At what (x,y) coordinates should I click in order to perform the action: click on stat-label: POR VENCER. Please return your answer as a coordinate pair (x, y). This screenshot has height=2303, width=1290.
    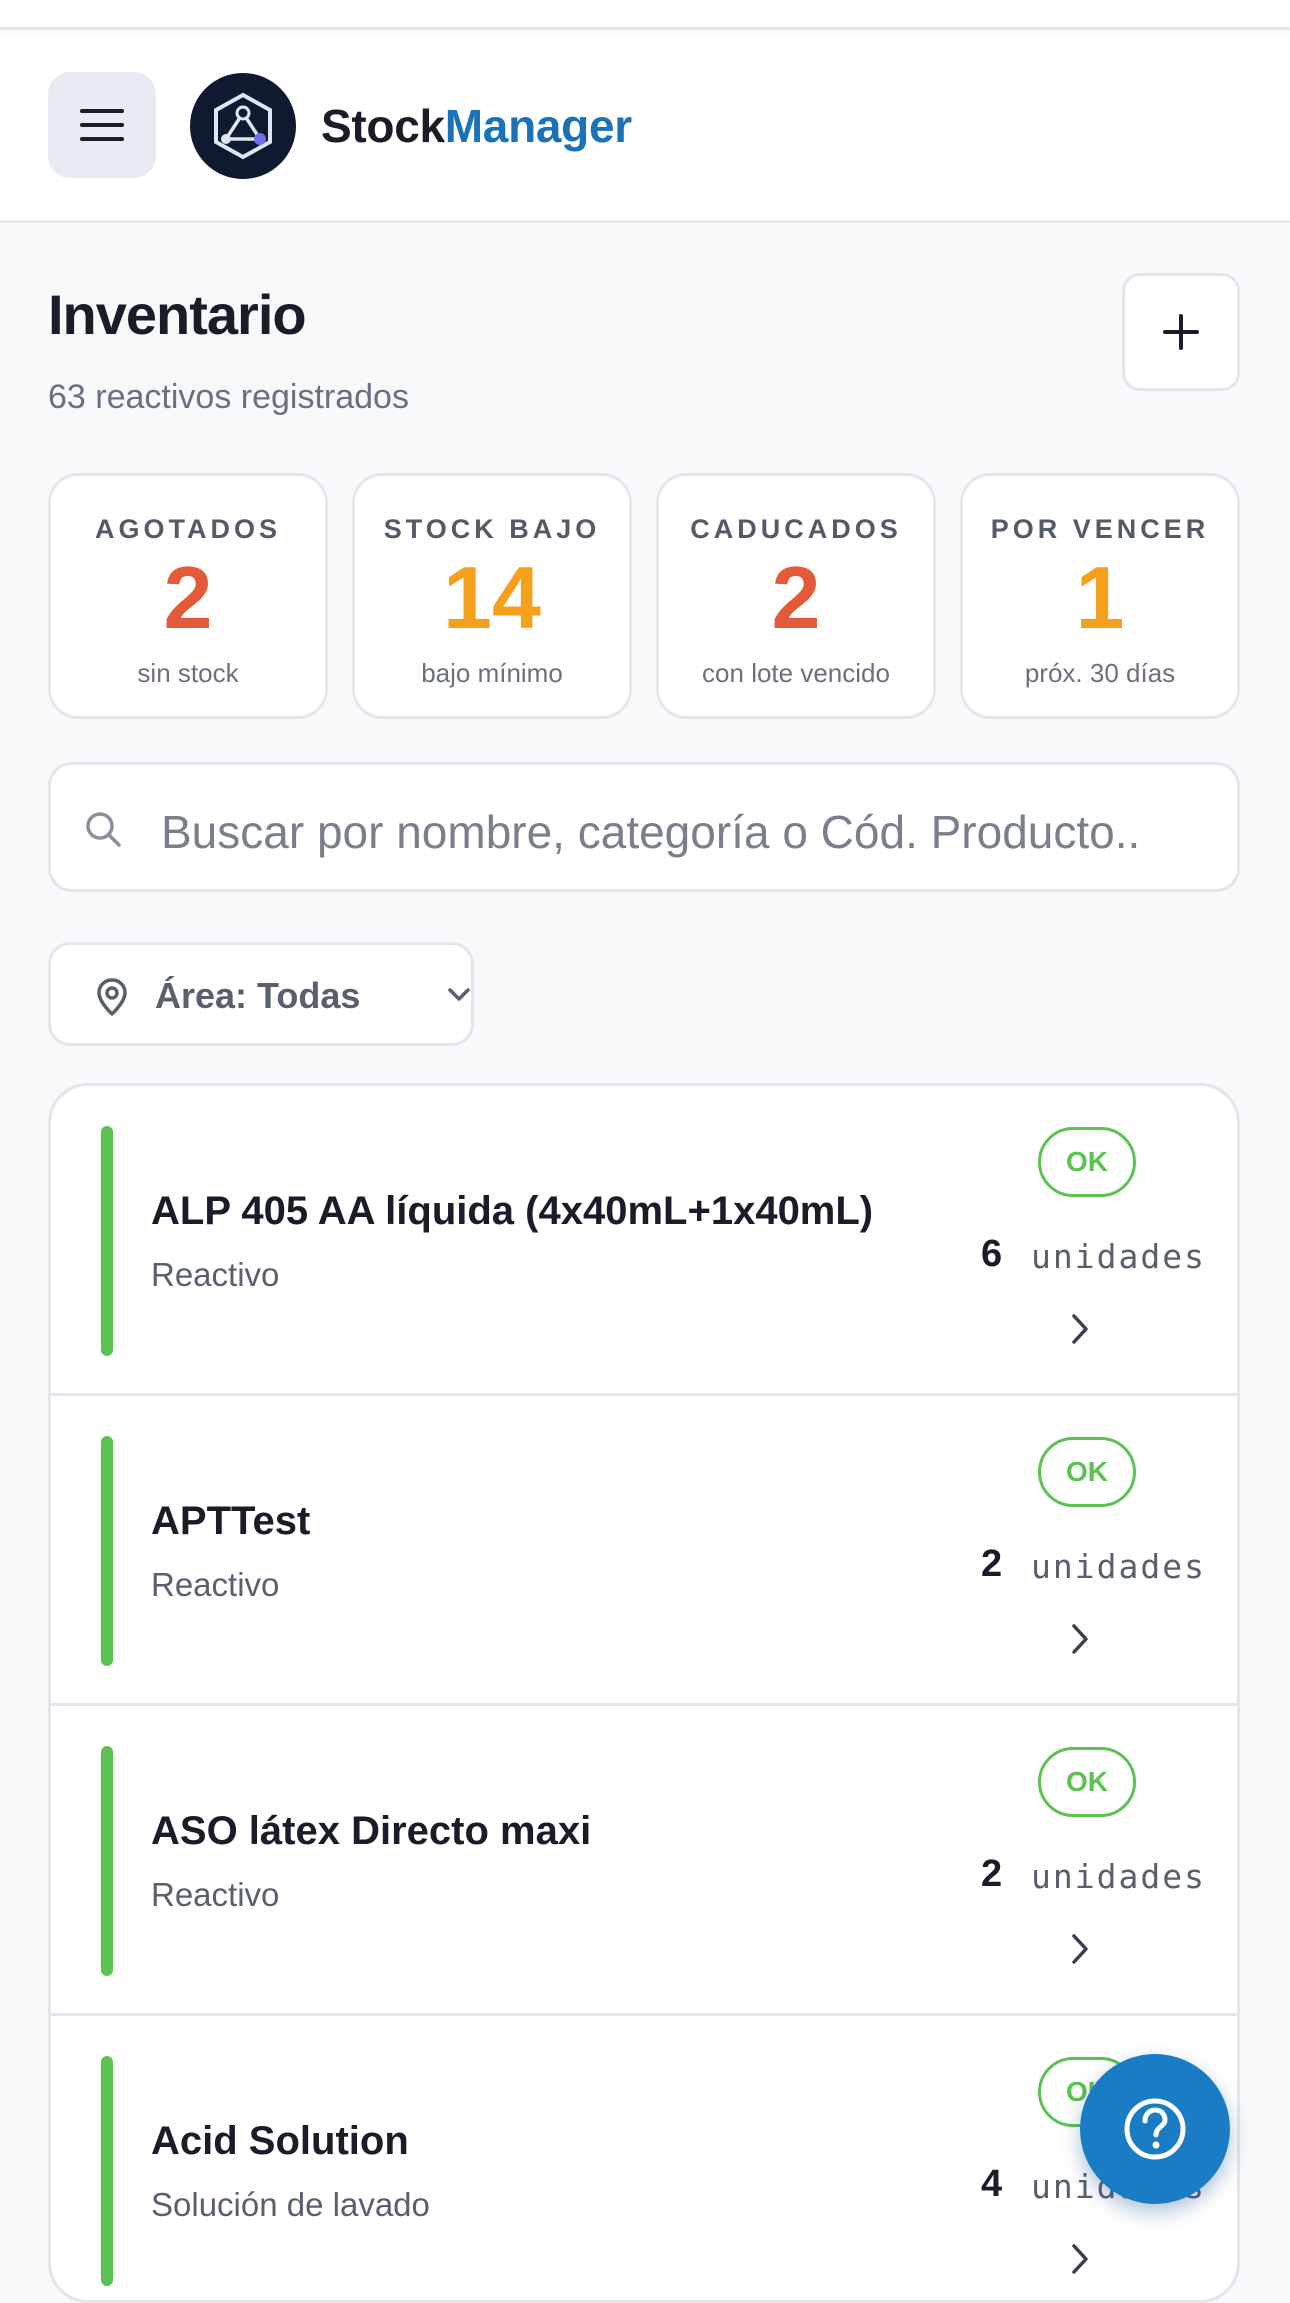
    Looking at the image, I should click on (1100, 529).